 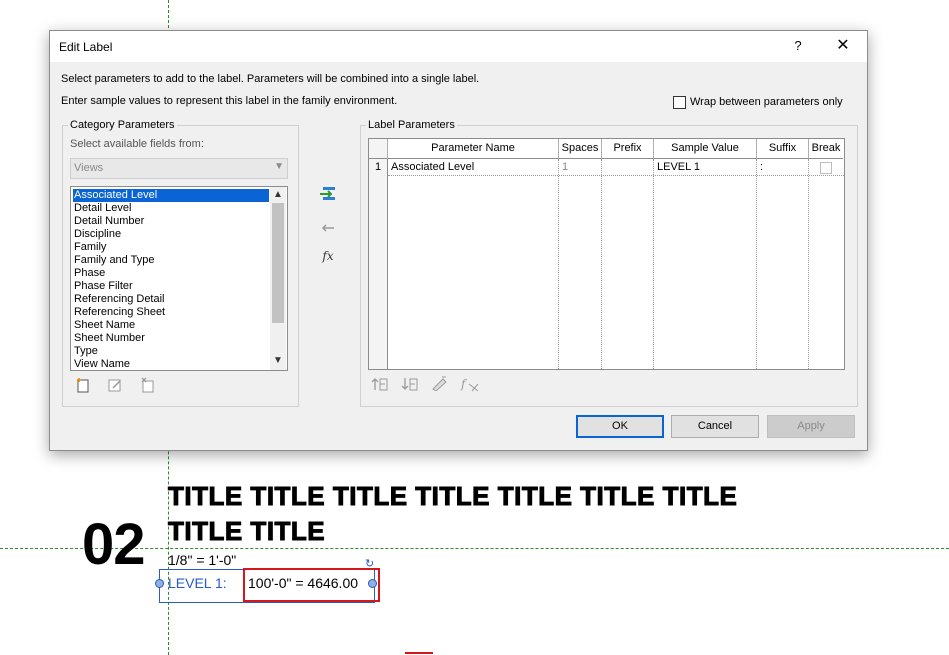 I want to click on list-item: Referencing Detail, so click(x=171, y=299).